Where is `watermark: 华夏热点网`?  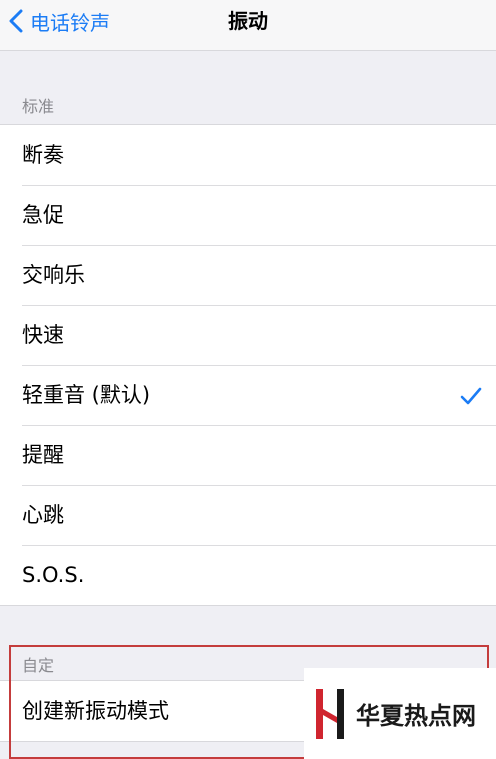 watermark: 华夏热点网 is located at coordinates (400, 713).